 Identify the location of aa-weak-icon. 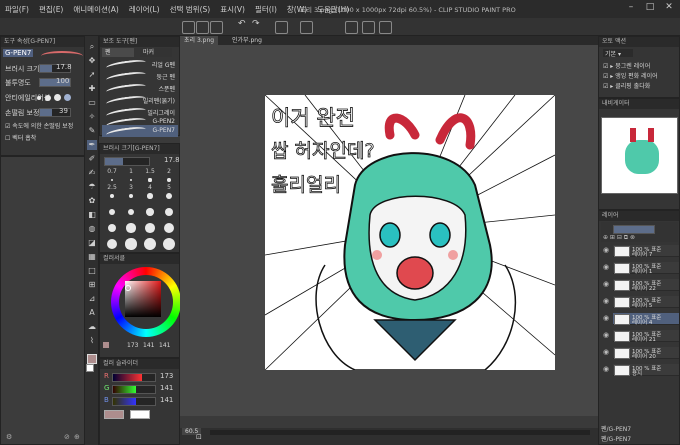
(48, 98).